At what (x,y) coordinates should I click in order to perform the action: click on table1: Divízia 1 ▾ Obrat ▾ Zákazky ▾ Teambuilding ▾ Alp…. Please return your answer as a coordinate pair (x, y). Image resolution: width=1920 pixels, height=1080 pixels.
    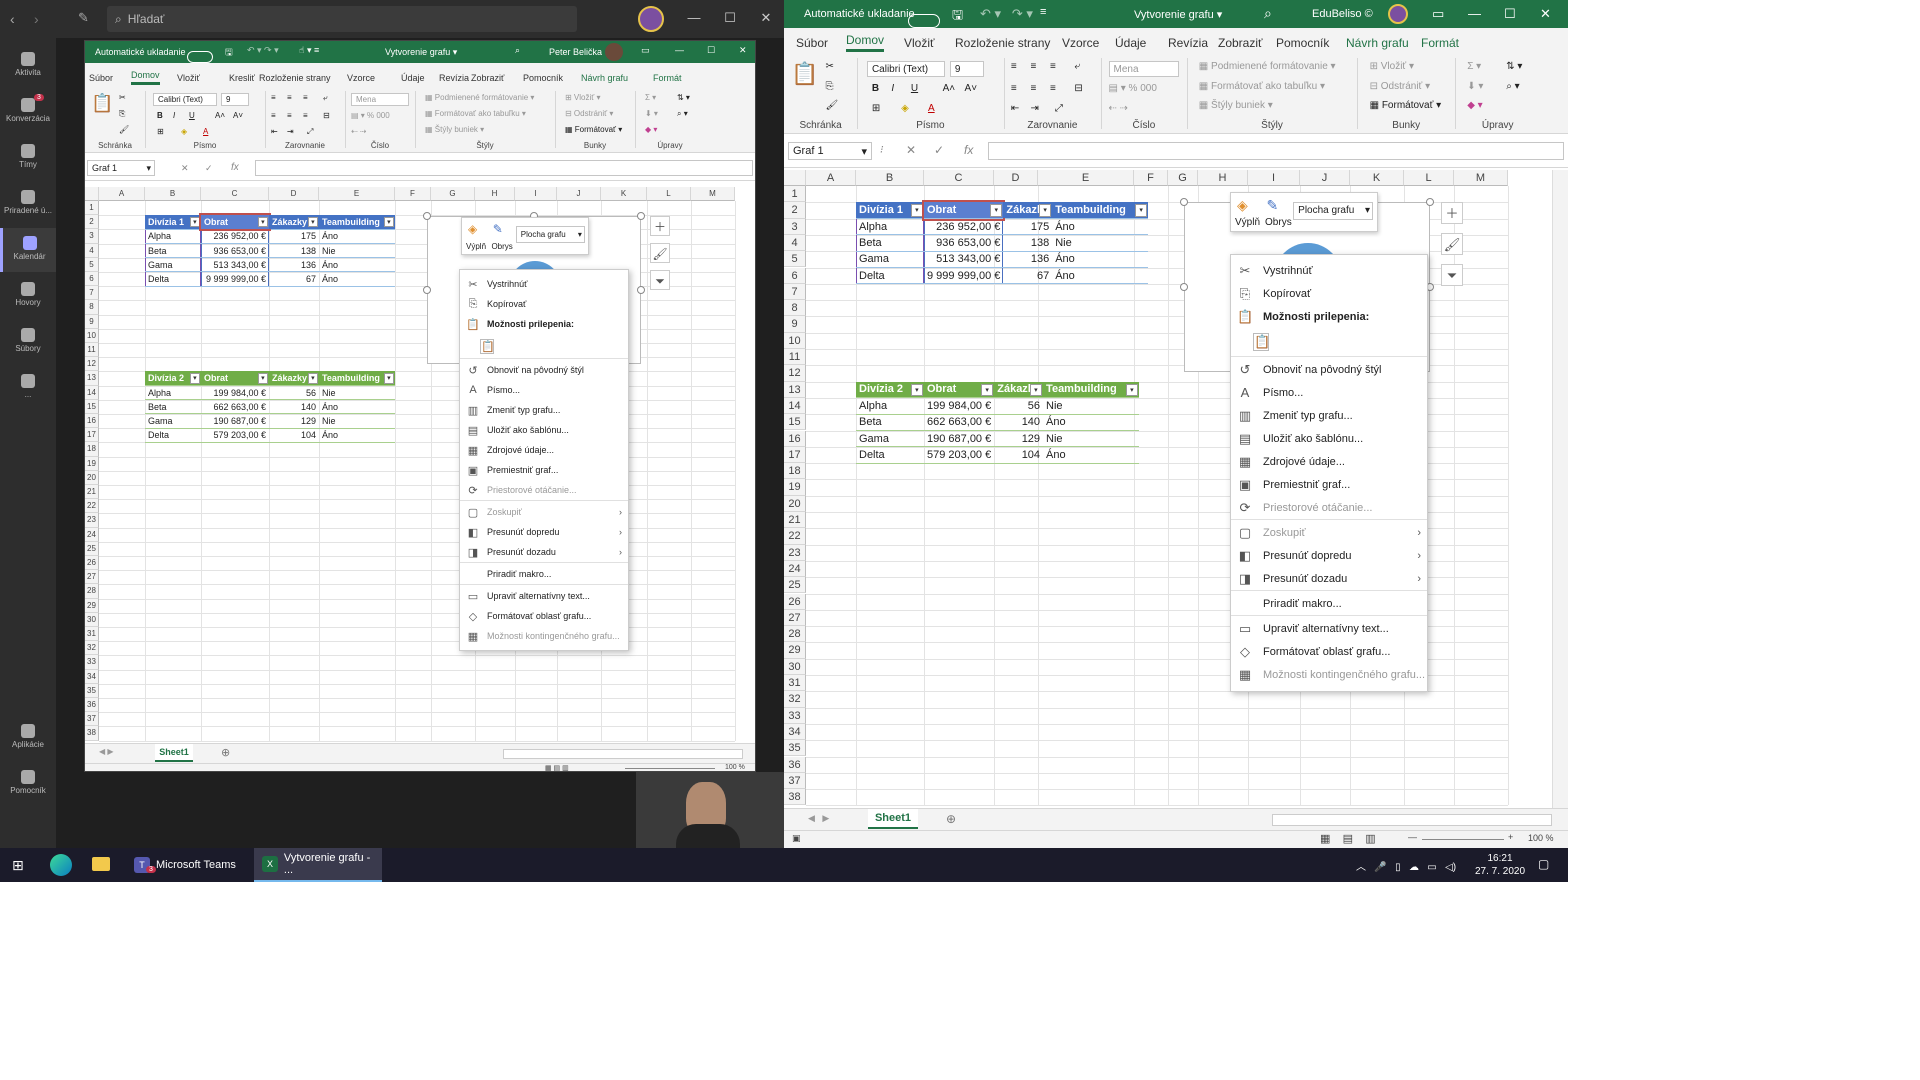
    Looking at the image, I should click on (1002, 242).